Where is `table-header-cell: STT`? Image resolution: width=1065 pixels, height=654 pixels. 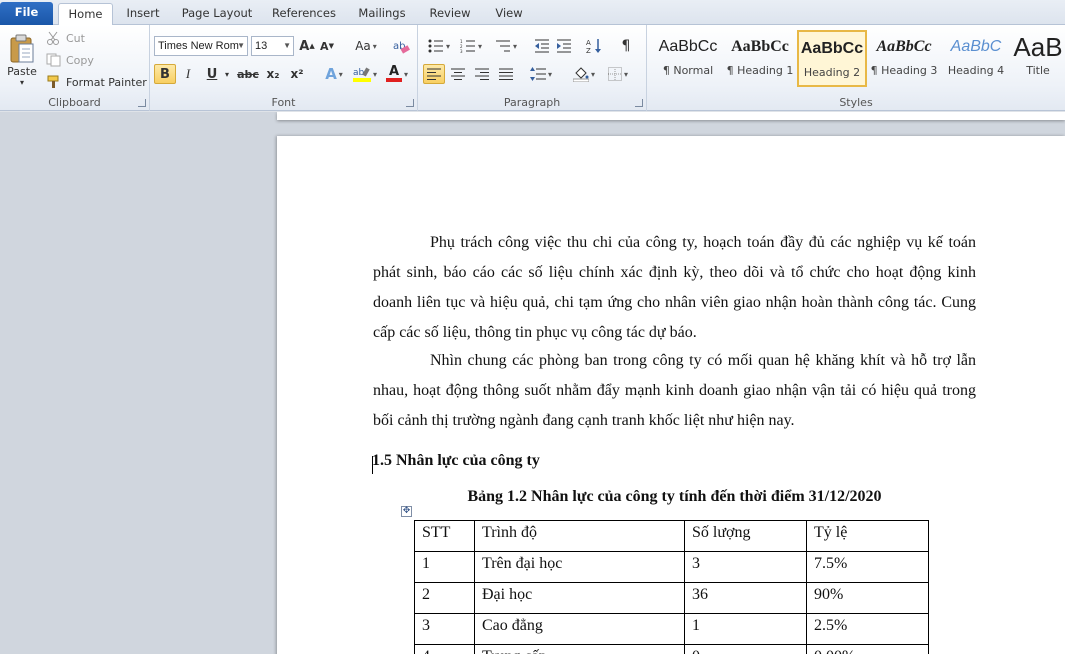
table-header-cell: STT is located at coordinates (444, 536).